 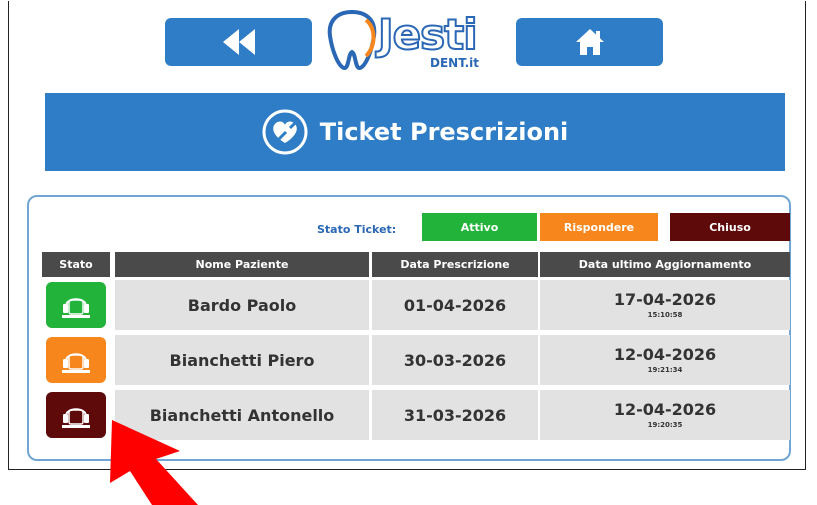 I want to click on back-button, so click(x=238, y=42).